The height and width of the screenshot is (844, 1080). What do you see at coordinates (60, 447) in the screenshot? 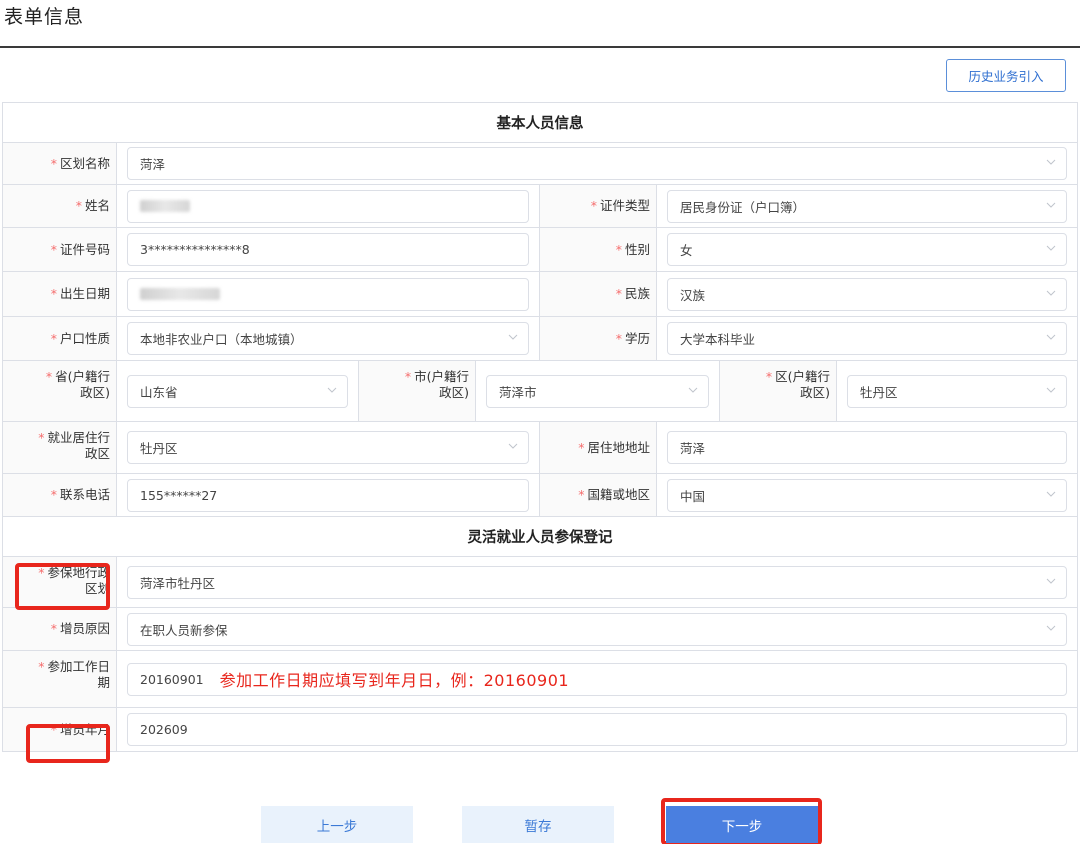
I see `label-employ-region: * 就业居住行 政区` at bounding box center [60, 447].